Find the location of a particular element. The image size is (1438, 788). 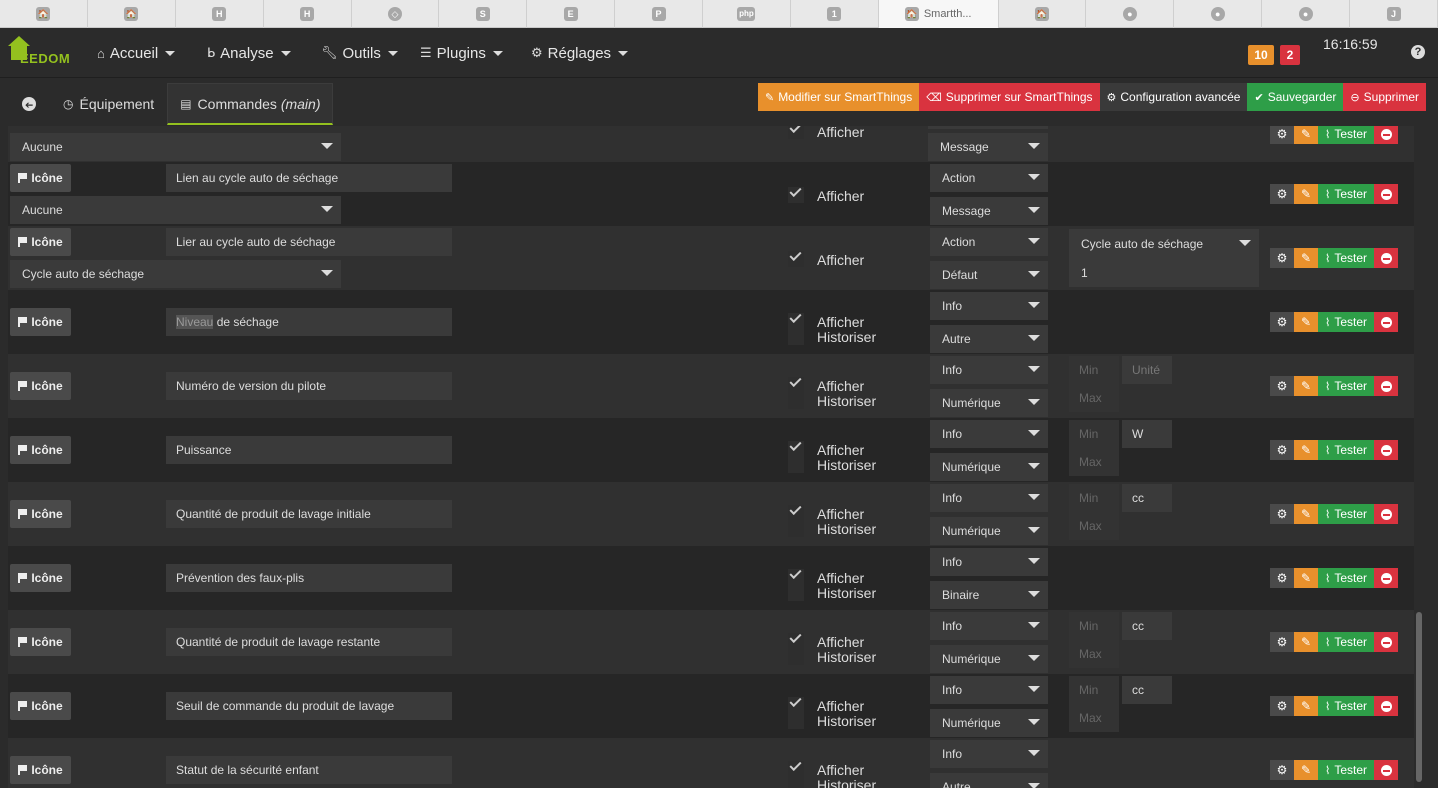

scrollbar is located at coordinates (1419, 457).